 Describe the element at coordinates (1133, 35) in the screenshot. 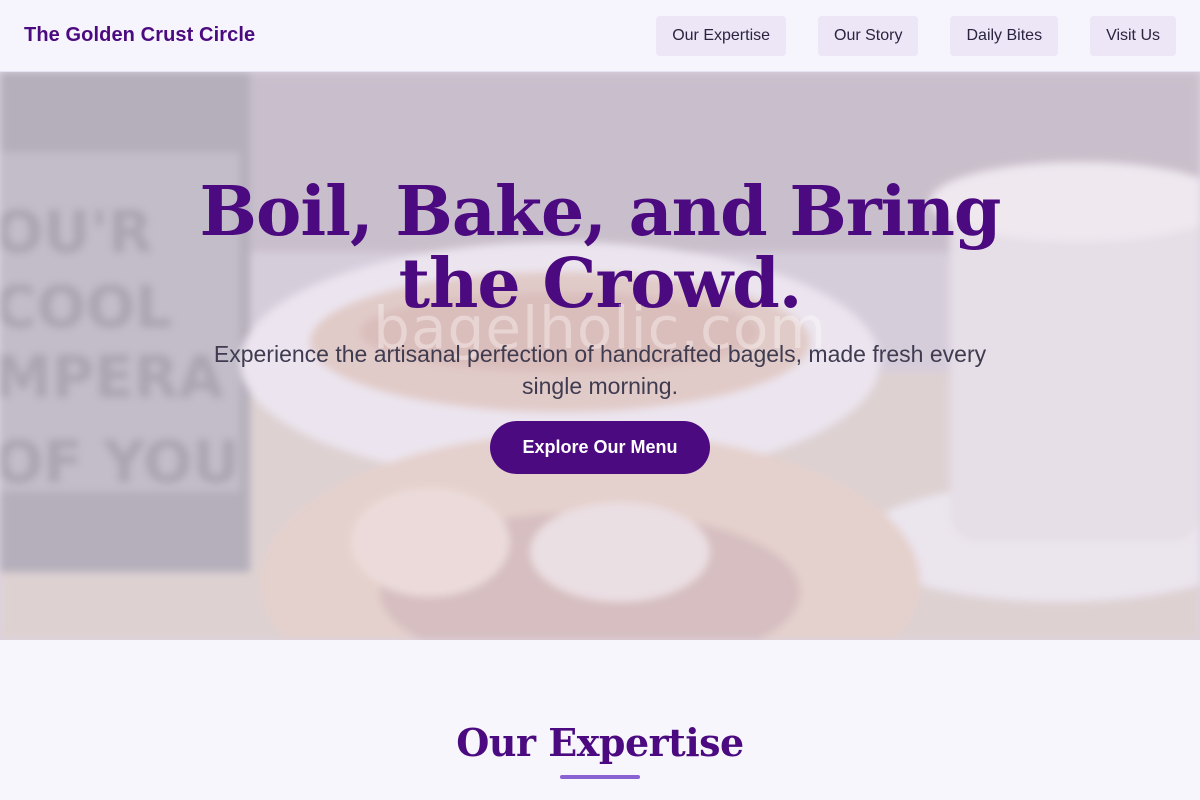

I see `nav-item-visit-us: Visit Us` at that location.